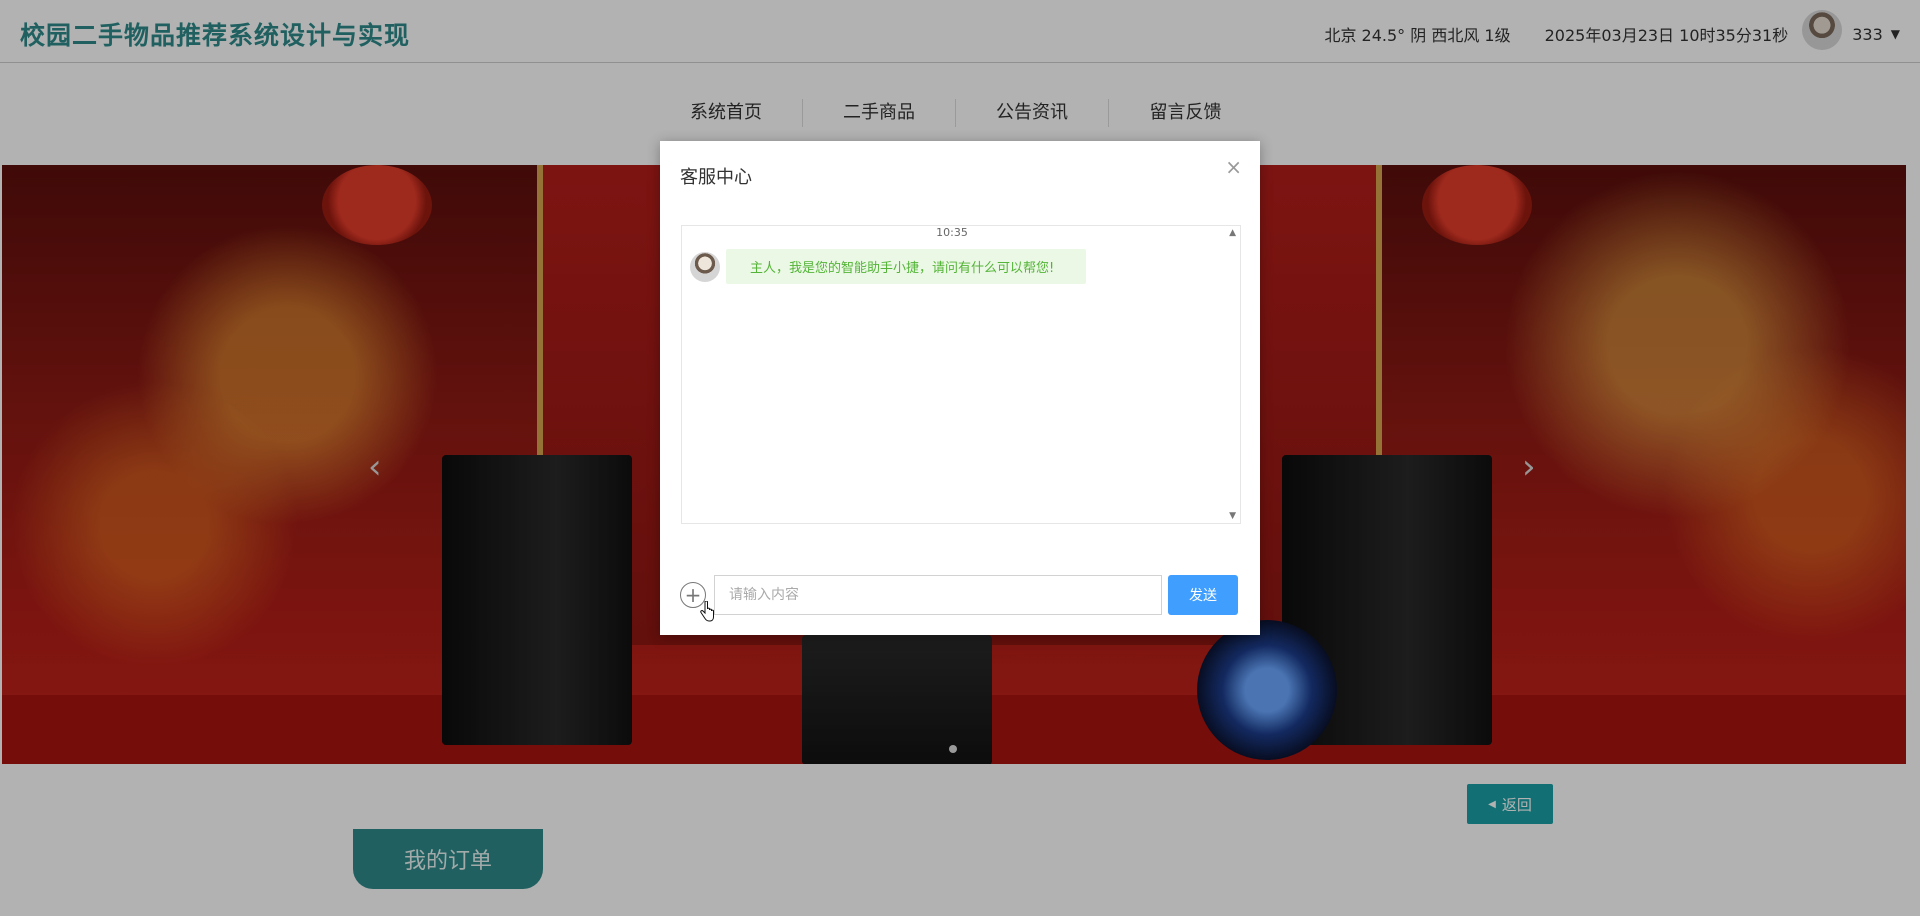 This screenshot has height=916, width=1920. What do you see at coordinates (1233, 167) in the screenshot?
I see `close-icon: ×` at bounding box center [1233, 167].